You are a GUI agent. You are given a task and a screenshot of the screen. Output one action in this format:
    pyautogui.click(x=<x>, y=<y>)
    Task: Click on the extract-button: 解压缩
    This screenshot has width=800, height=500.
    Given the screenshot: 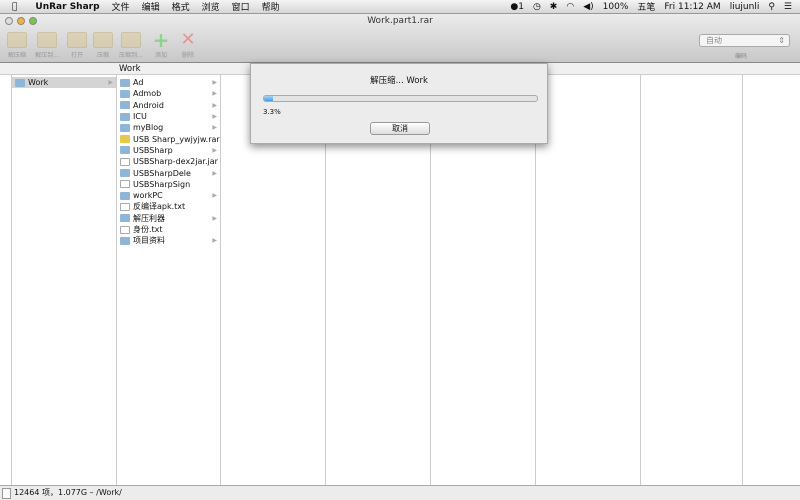 What is the action you would take?
    pyautogui.click(x=17, y=45)
    